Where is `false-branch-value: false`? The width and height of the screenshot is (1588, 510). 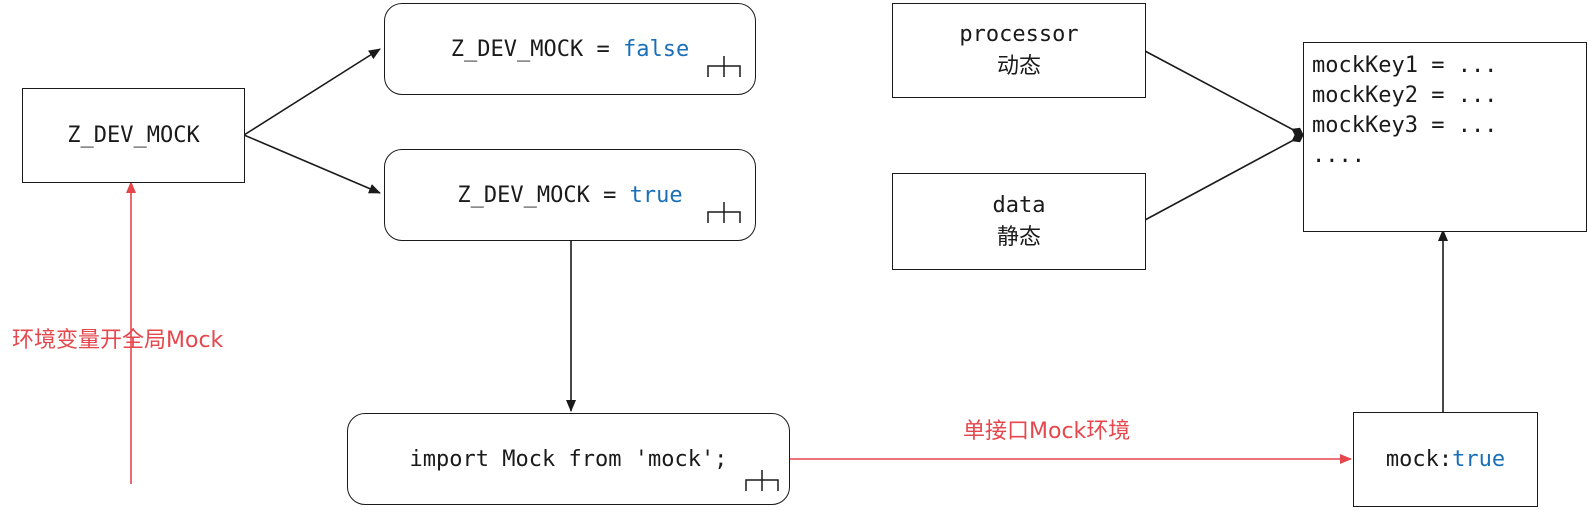 false-branch-value: false is located at coordinates (656, 49).